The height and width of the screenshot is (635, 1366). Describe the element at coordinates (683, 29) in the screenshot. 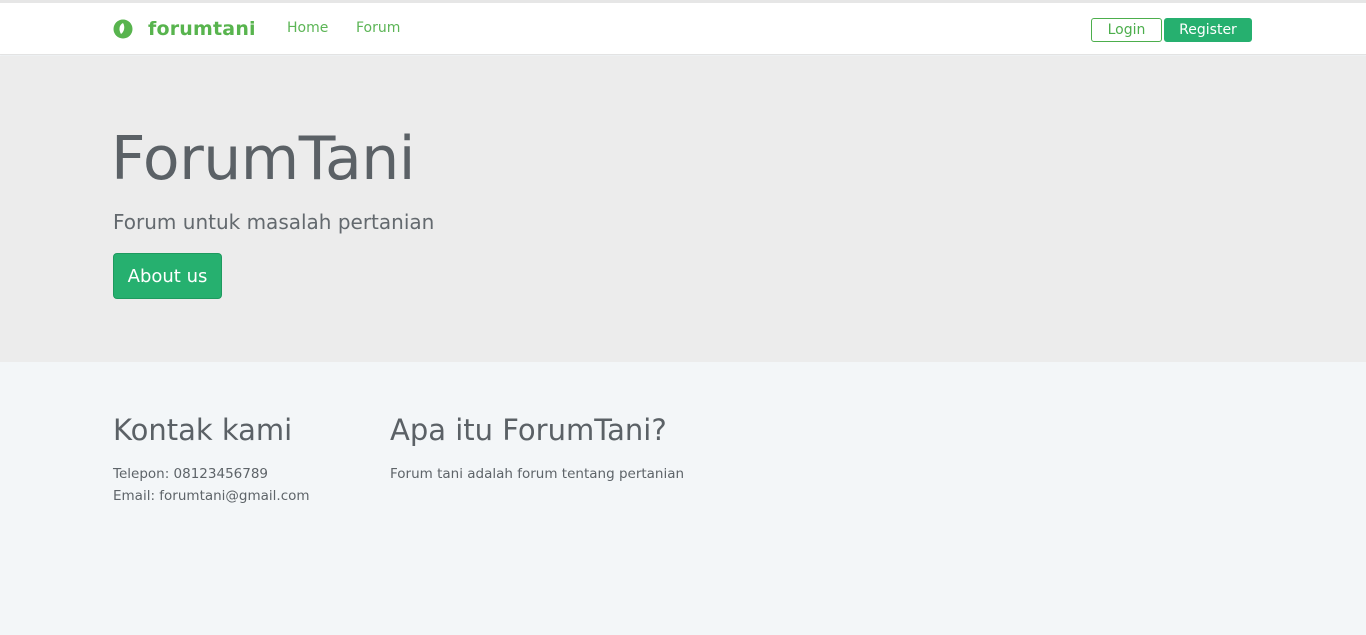

I see `navbar: forumtani Home Forum Login Register` at that location.